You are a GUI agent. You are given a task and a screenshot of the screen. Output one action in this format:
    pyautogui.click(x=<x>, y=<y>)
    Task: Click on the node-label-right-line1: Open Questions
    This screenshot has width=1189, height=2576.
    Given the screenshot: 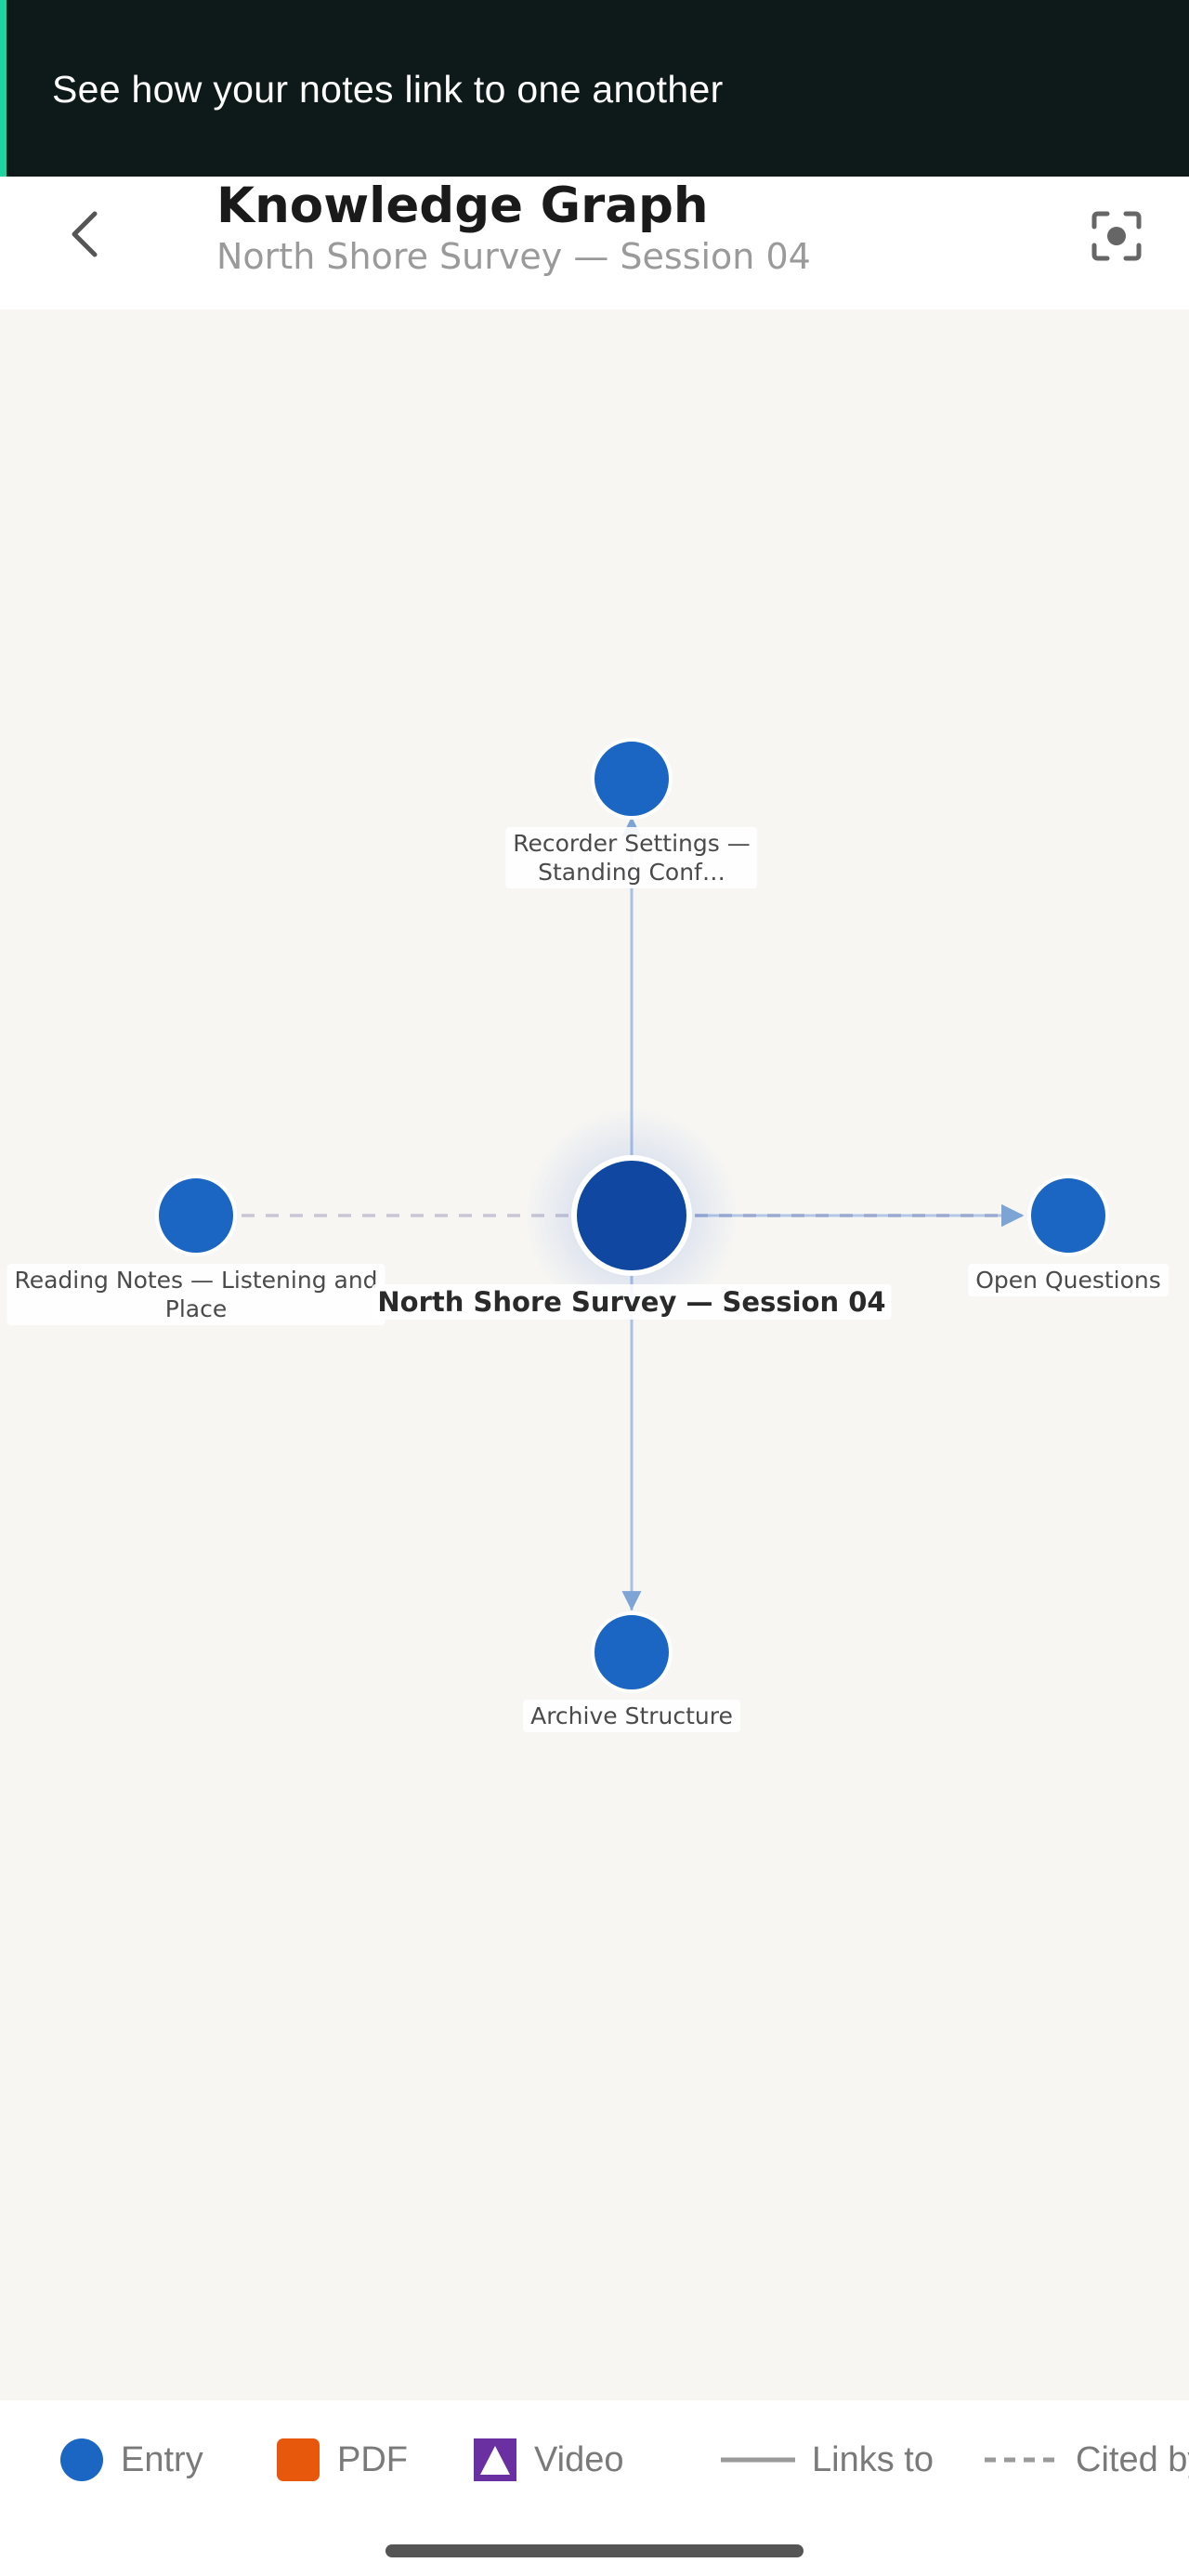 What is the action you would take?
    pyautogui.click(x=1068, y=1280)
    